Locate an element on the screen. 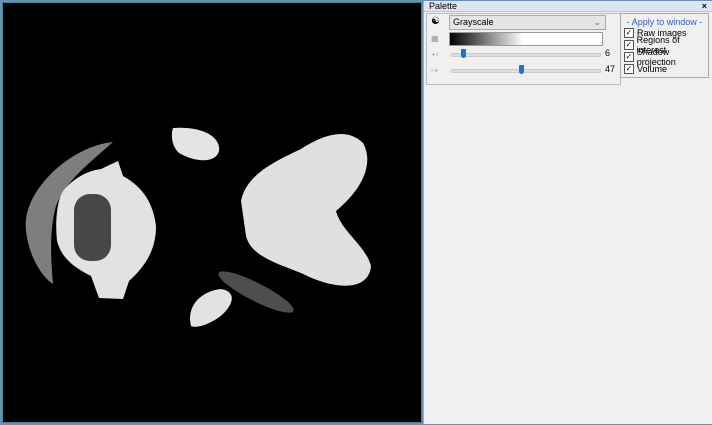 This screenshot has width=712, height=425. high-value: 47 is located at coordinates (610, 69).